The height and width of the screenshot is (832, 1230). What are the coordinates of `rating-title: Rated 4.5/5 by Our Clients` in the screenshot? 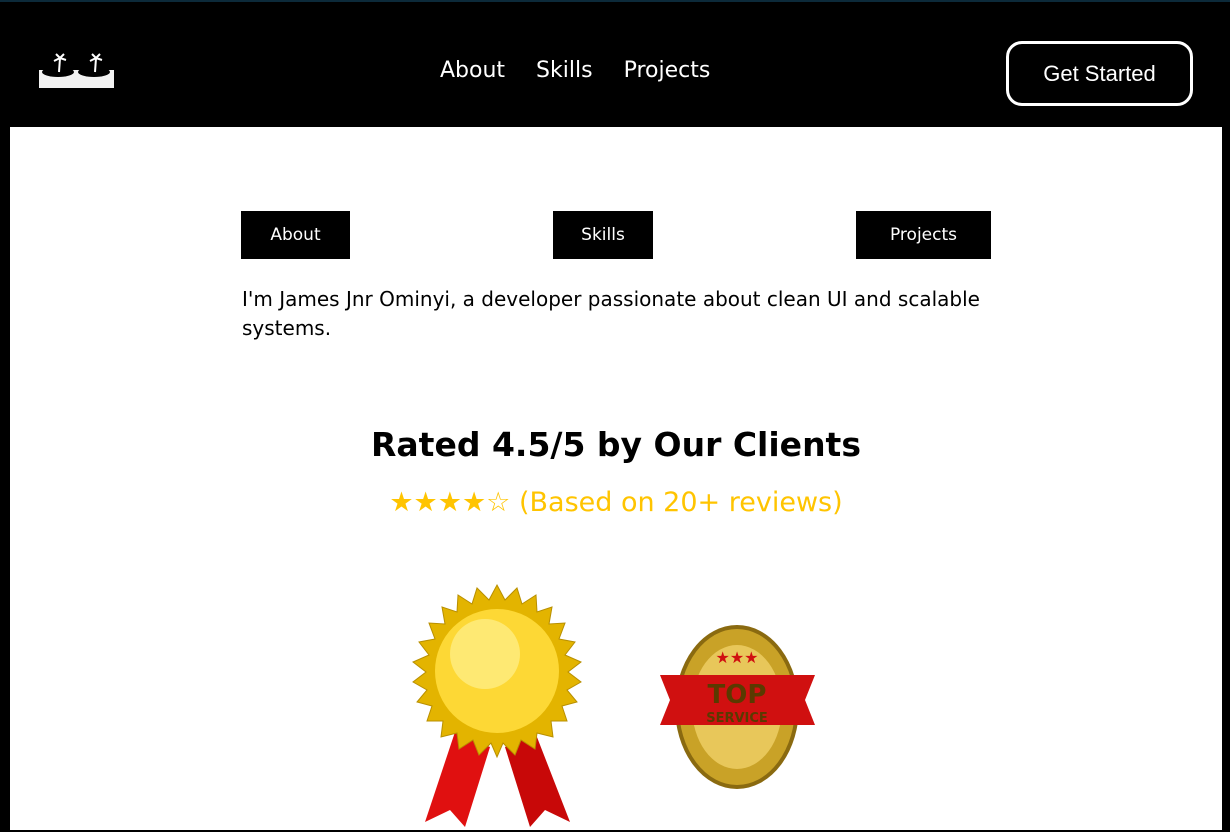 It's located at (616, 444).